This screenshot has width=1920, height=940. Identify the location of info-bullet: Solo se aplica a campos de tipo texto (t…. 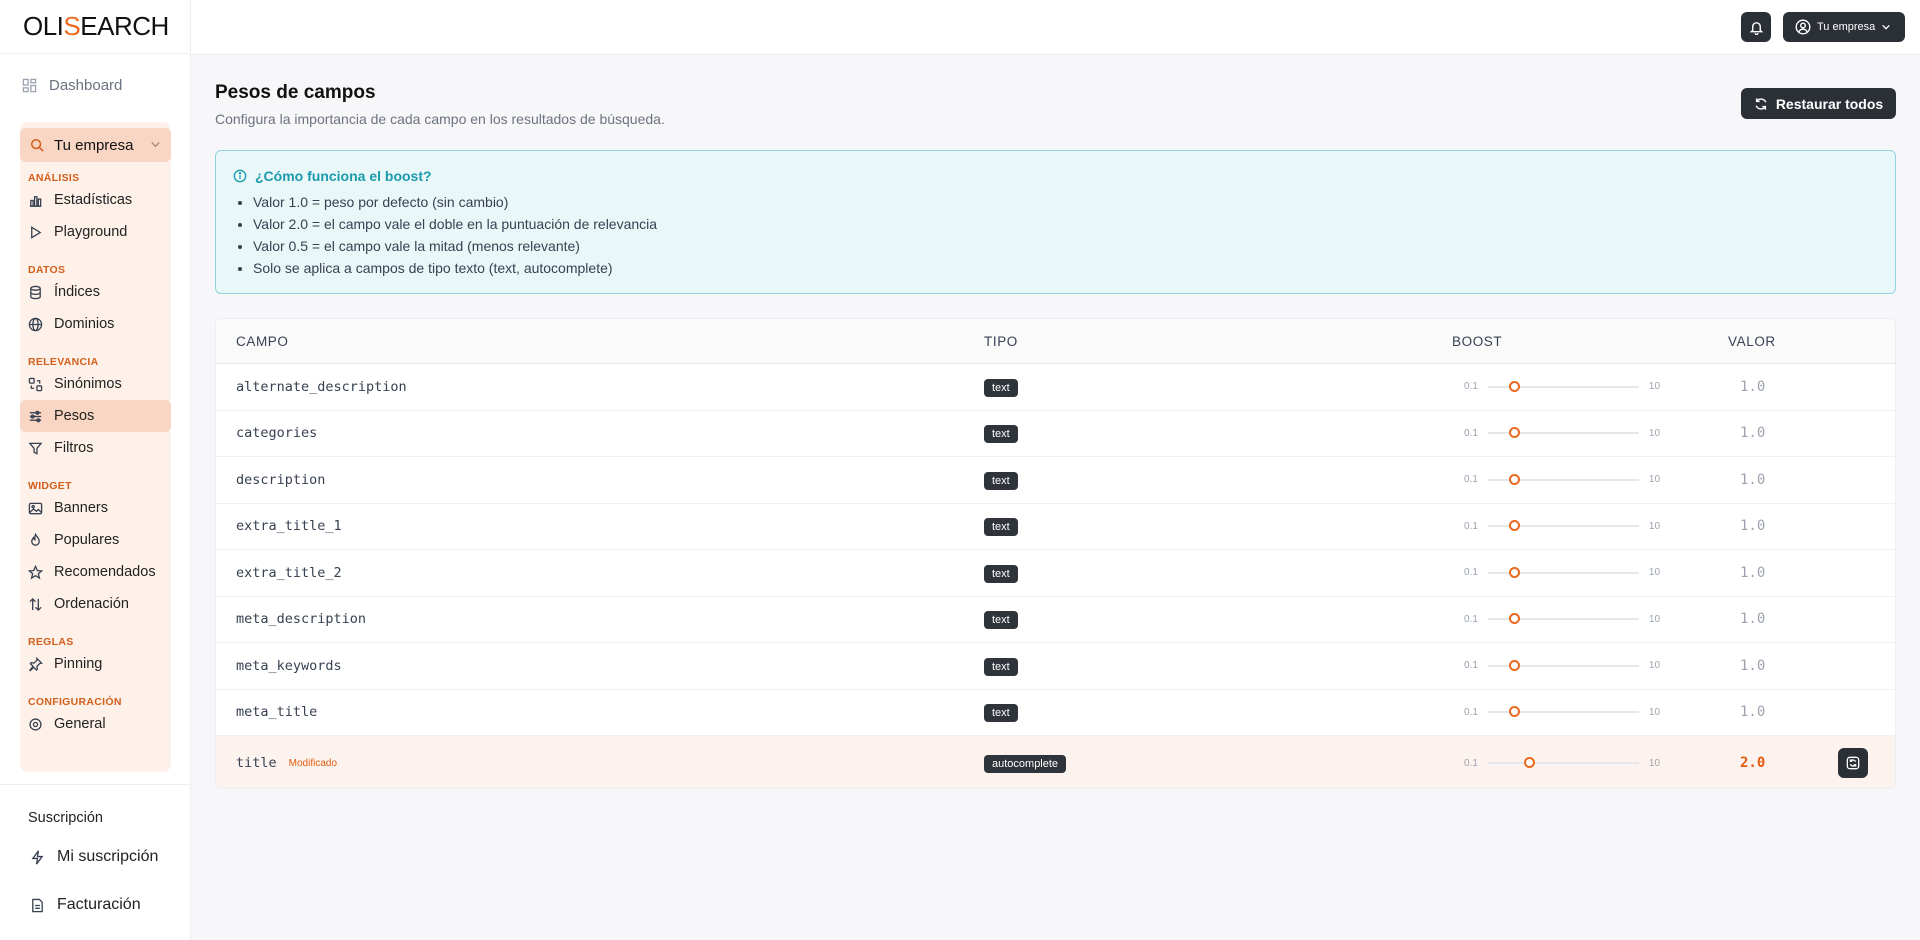
(1074, 268).